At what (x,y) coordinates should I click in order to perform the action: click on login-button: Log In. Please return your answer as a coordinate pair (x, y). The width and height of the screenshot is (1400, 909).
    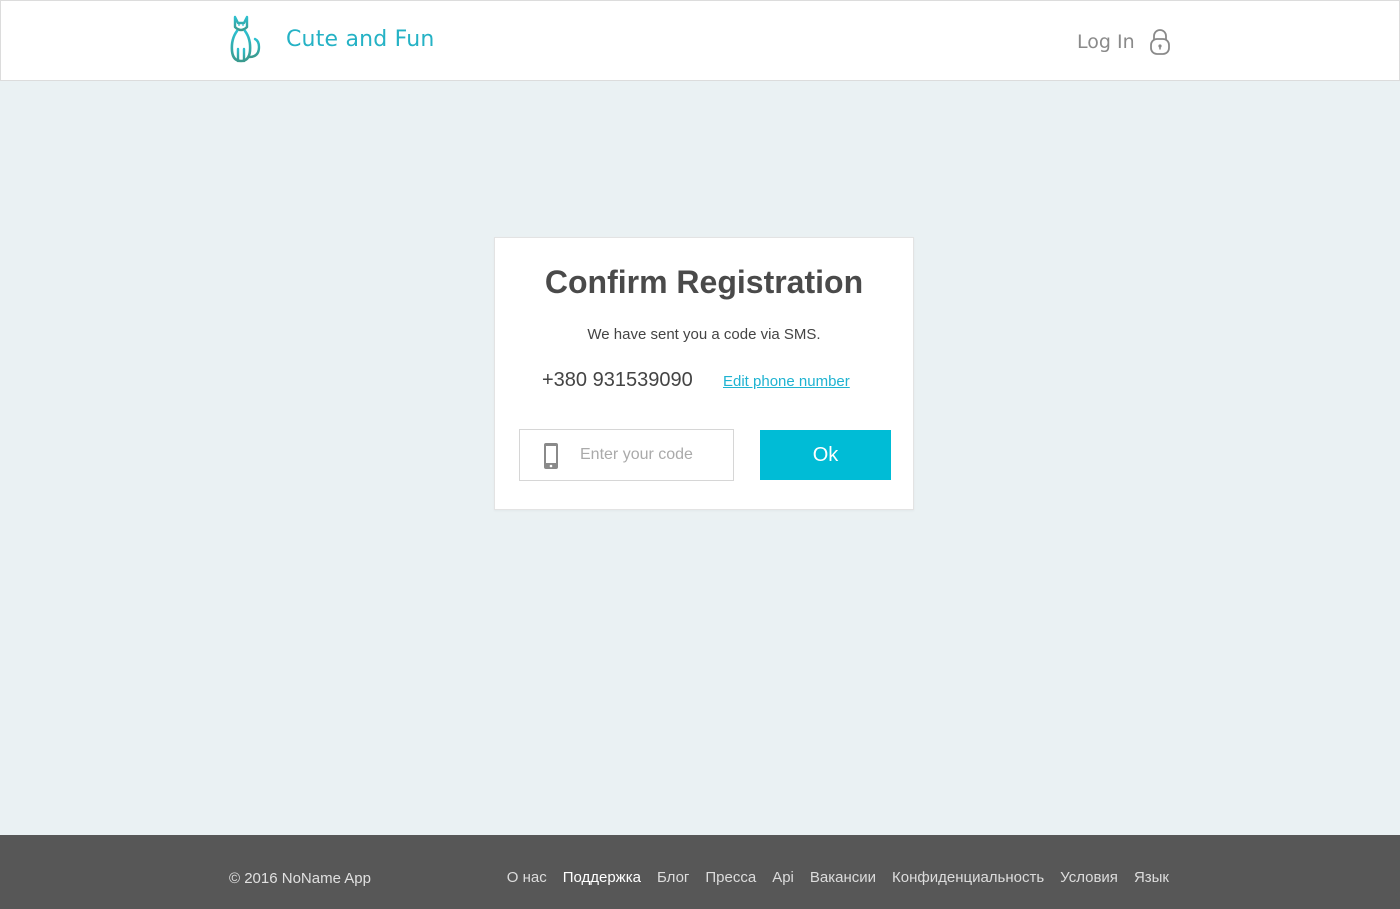
    Looking at the image, I should click on (1124, 42).